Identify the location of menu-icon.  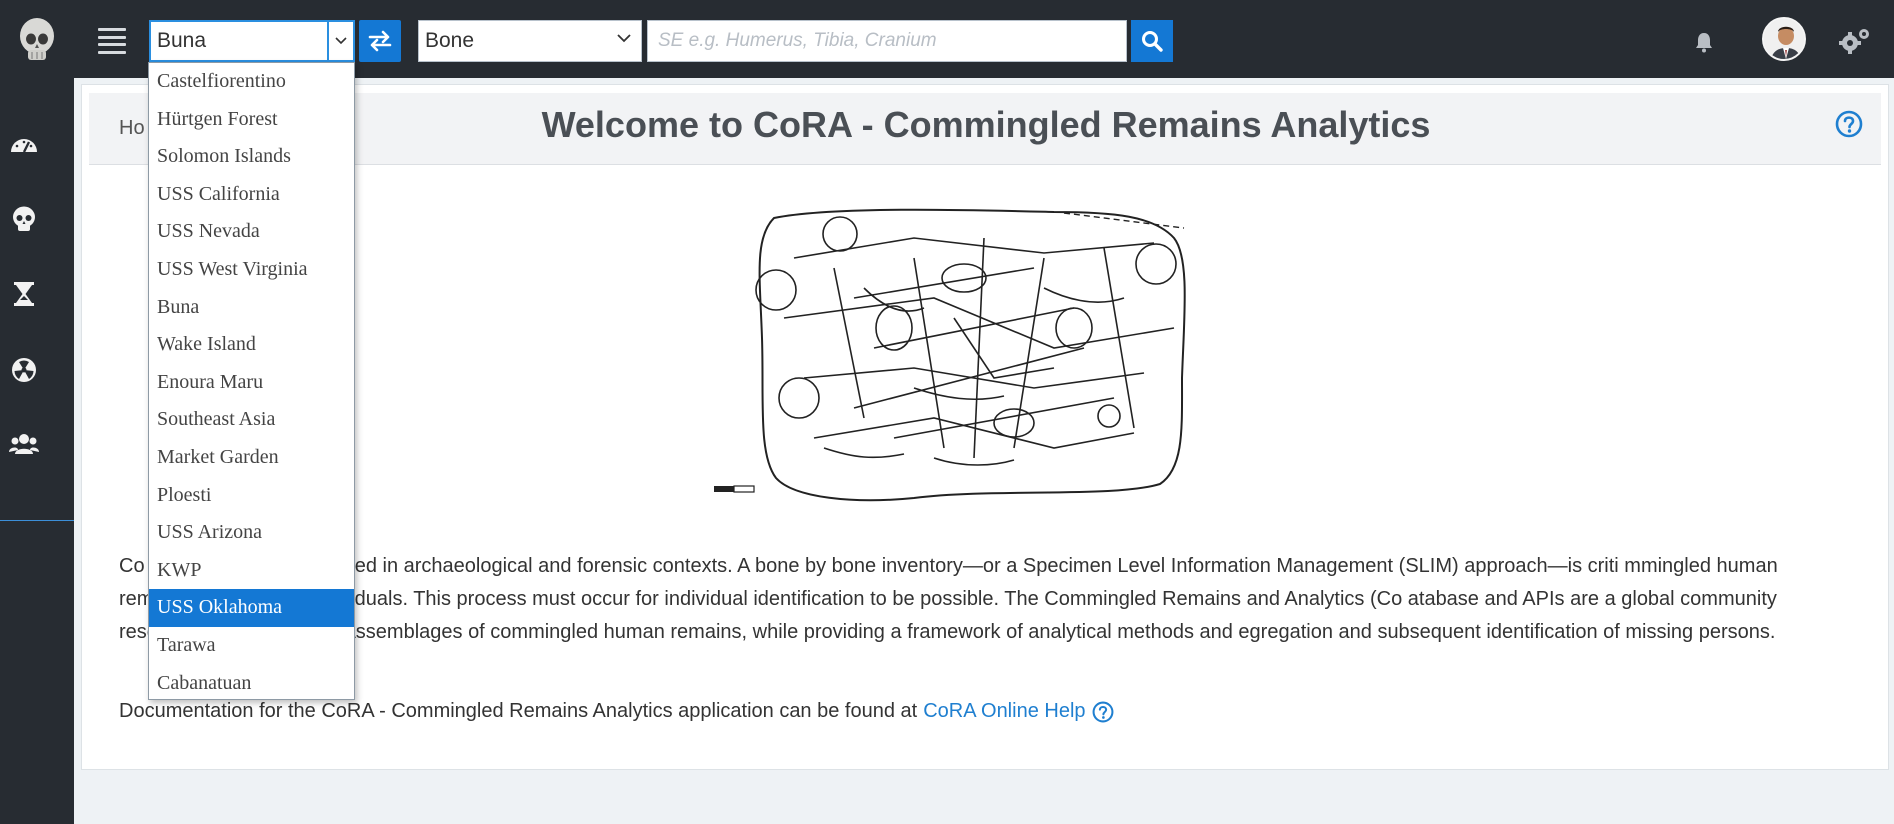
(112, 41).